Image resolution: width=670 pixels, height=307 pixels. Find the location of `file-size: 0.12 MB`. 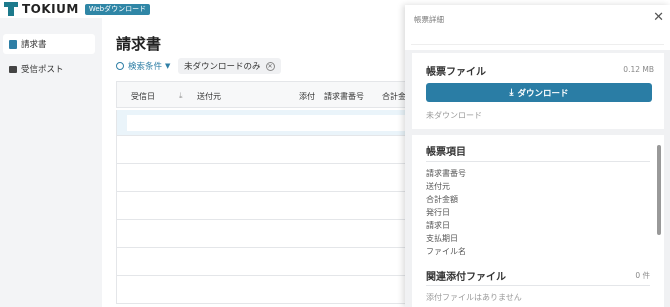

file-size: 0.12 MB is located at coordinates (638, 69).